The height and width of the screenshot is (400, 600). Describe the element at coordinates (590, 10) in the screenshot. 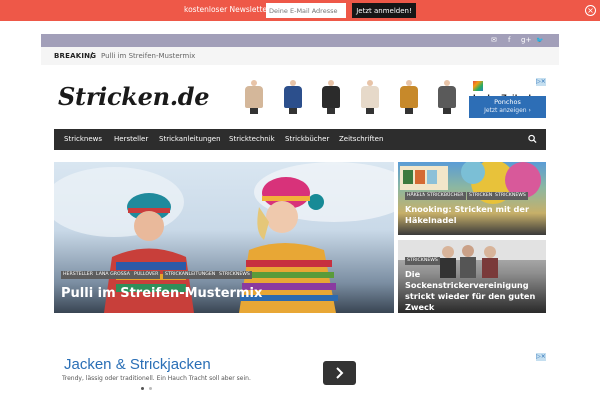

I see `close-icon: ×` at that location.